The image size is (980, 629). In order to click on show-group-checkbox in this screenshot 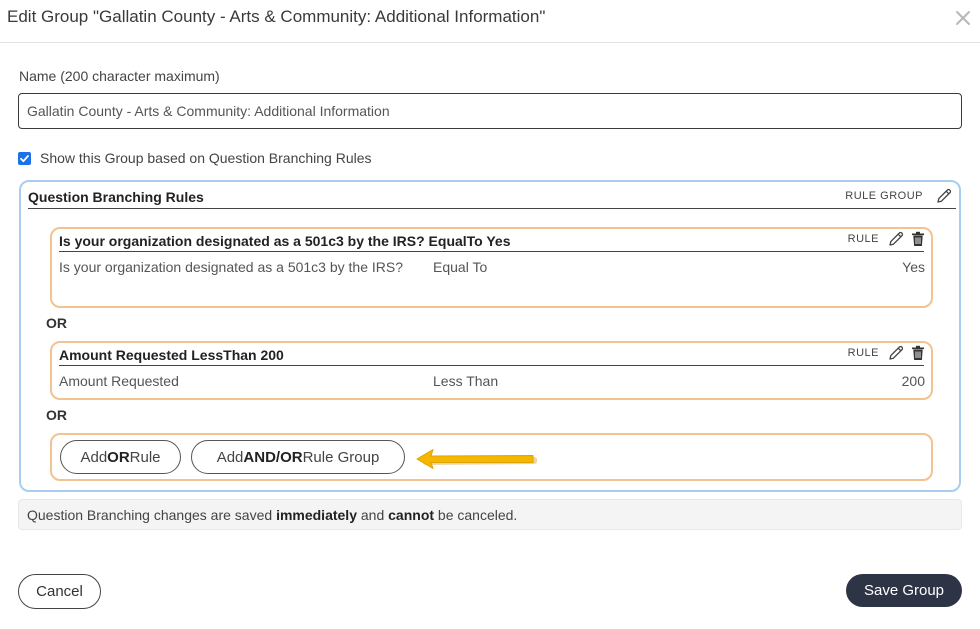, I will do `click(24, 158)`.